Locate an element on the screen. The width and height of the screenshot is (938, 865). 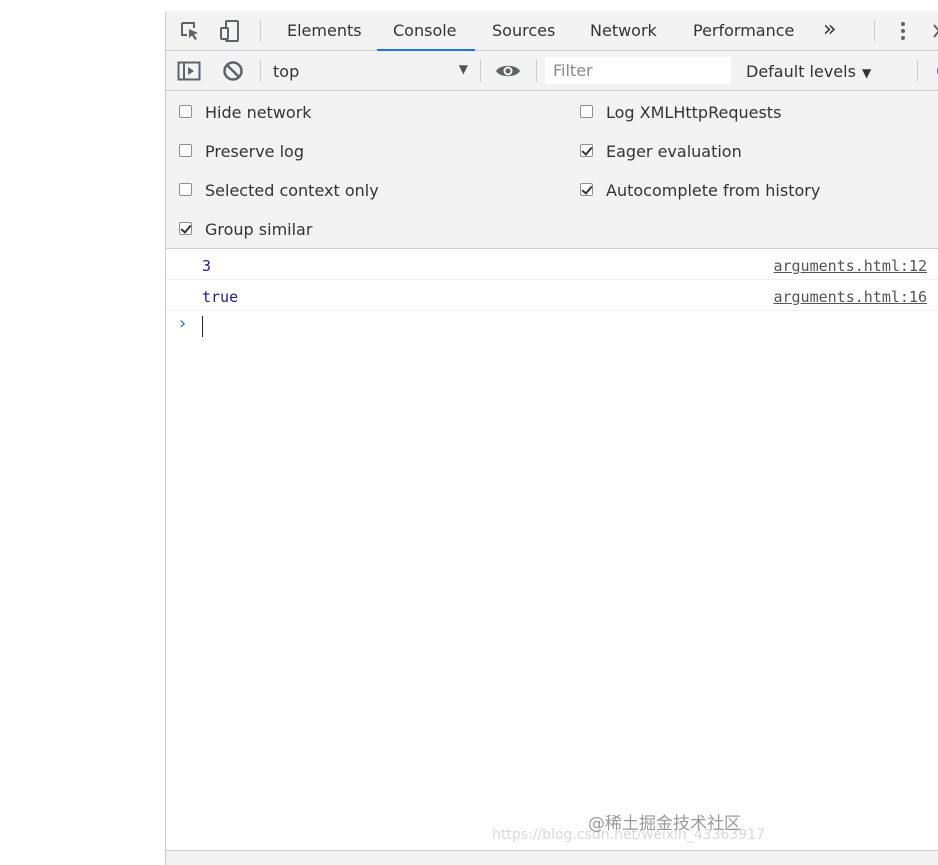
drawer-bar is located at coordinates (552, 857).